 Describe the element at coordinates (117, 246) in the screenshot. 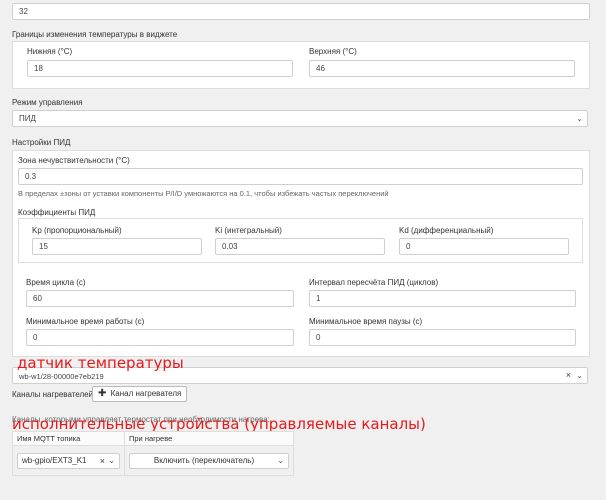

I see `kp-input: 15` at that location.